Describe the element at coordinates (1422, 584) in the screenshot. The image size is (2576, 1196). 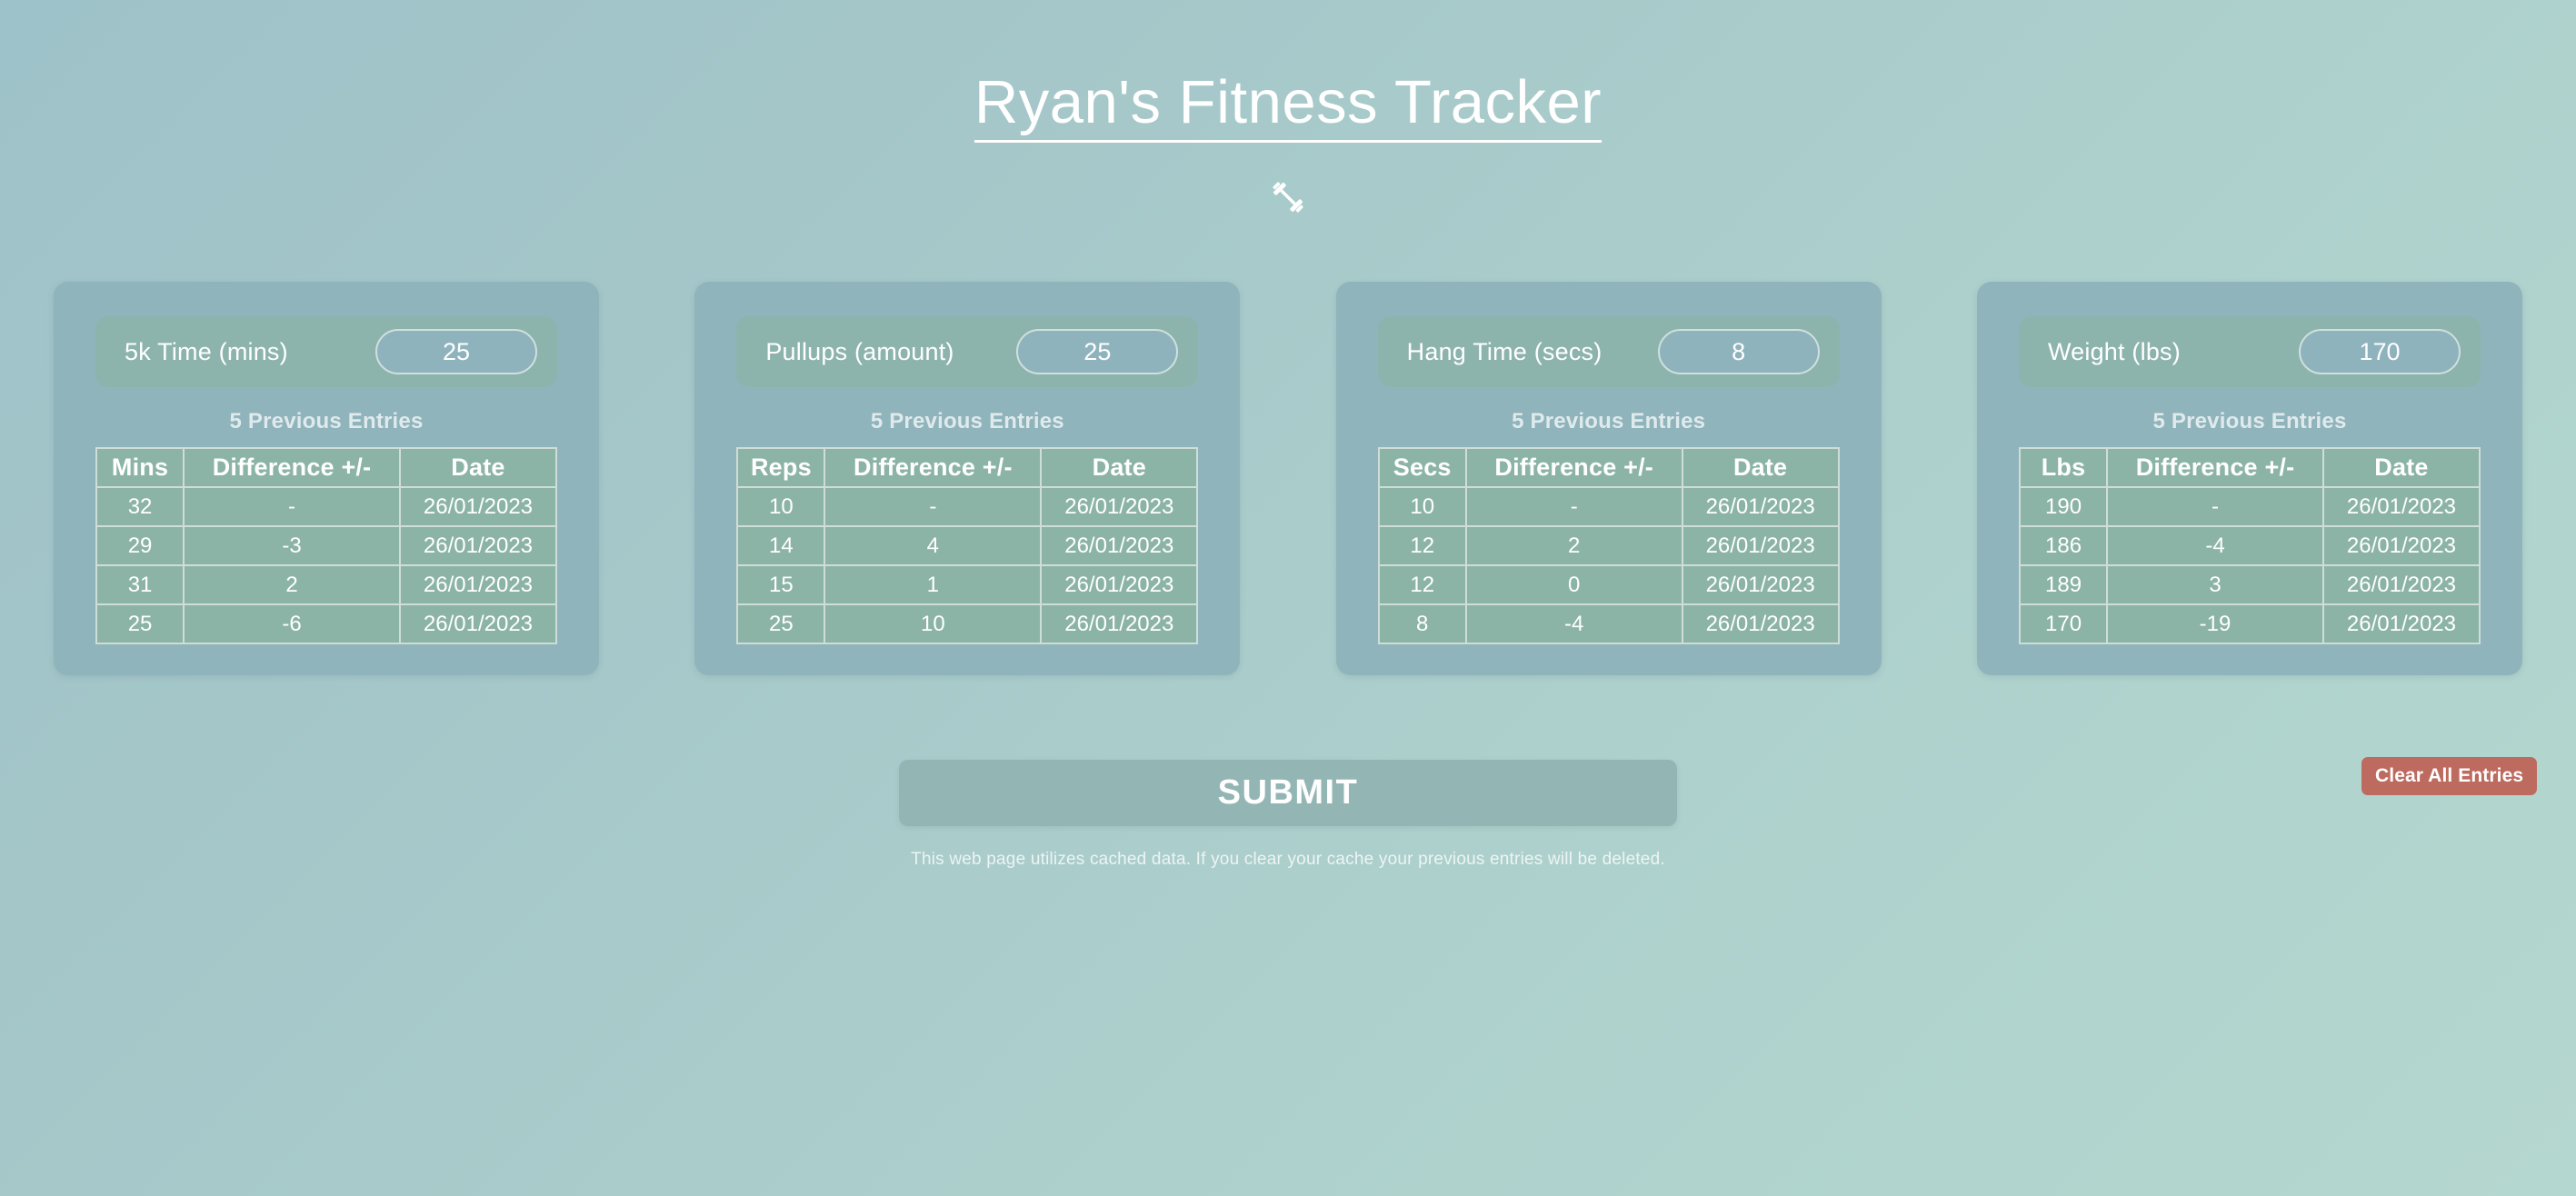
I see `cell-value: 12` at that location.